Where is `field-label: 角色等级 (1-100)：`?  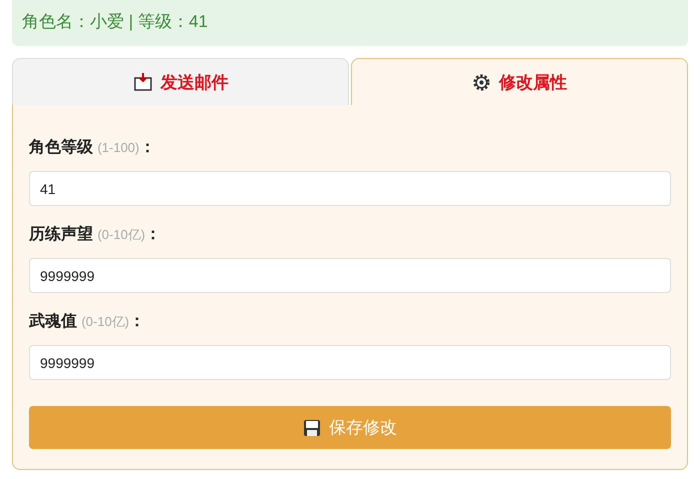 field-label: 角色等级 (1-100)： is located at coordinates (92, 148).